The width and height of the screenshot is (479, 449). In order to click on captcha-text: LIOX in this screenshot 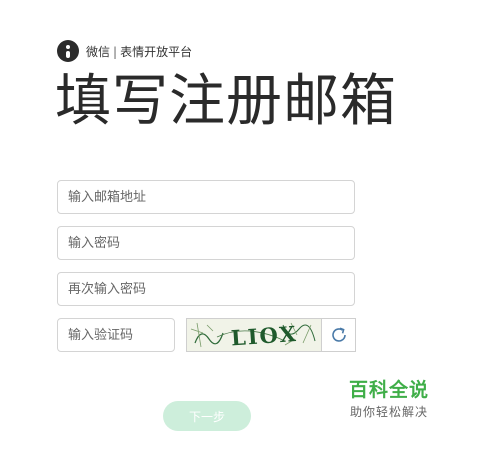, I will do `click(264, 336)`.